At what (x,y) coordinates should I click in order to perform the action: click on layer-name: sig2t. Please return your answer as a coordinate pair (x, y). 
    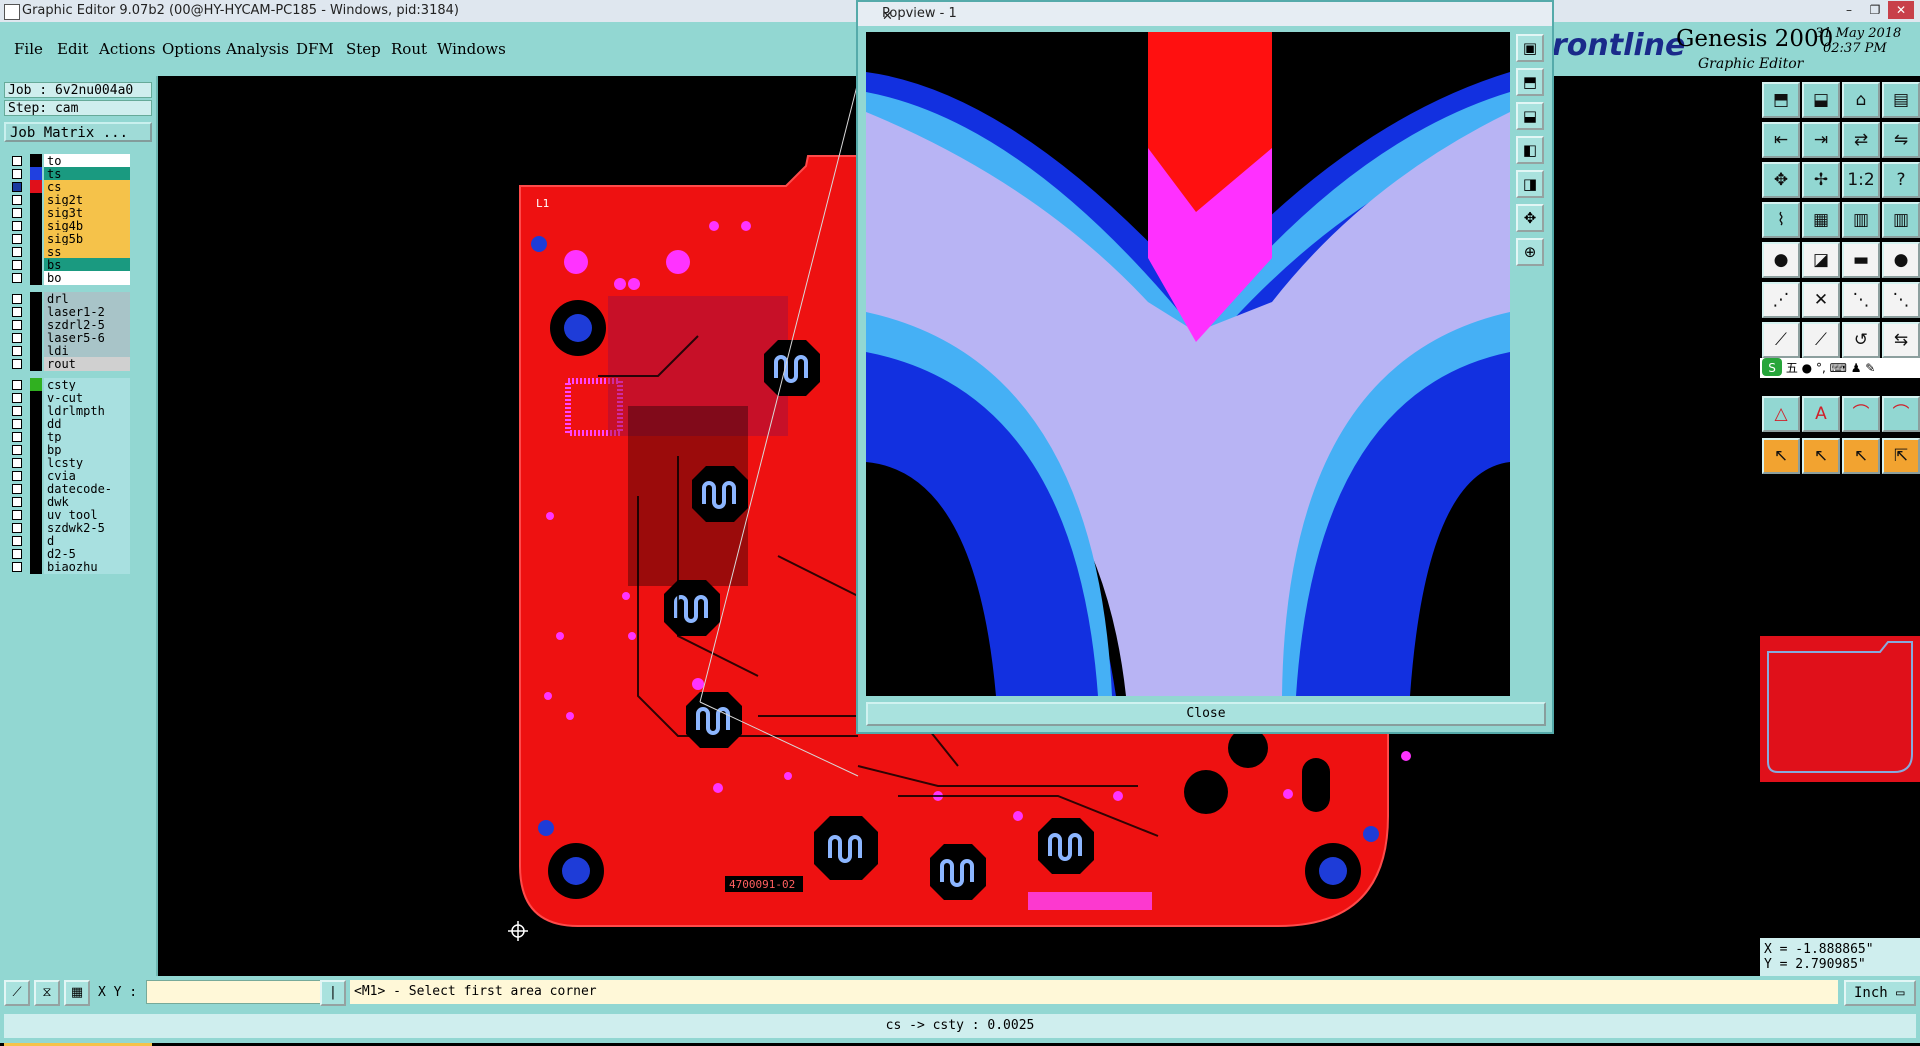
    Looking at the image, I should click on (87, 200).